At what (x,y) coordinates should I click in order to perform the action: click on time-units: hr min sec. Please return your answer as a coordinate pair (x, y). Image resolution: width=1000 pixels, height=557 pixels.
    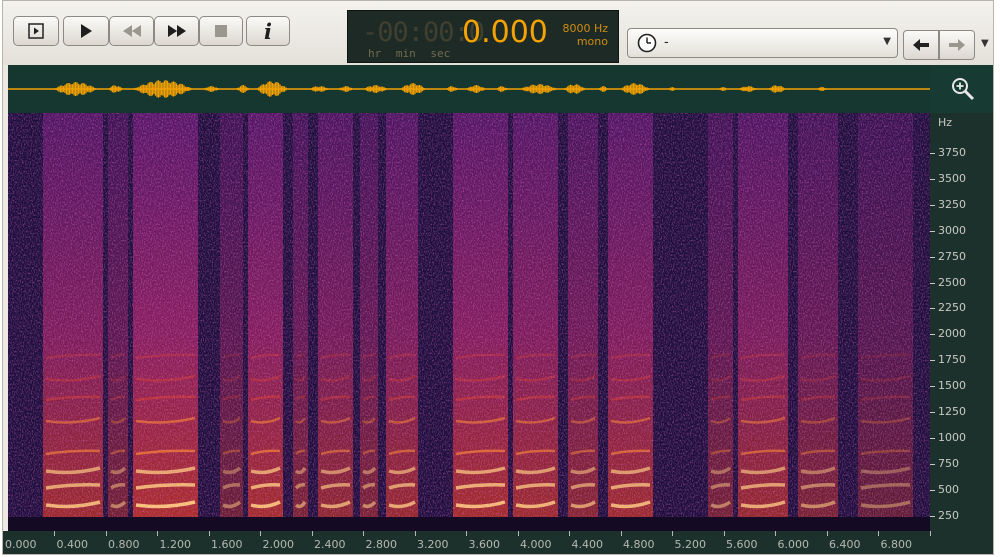
    Looking at the image, I should click on (409, 53).